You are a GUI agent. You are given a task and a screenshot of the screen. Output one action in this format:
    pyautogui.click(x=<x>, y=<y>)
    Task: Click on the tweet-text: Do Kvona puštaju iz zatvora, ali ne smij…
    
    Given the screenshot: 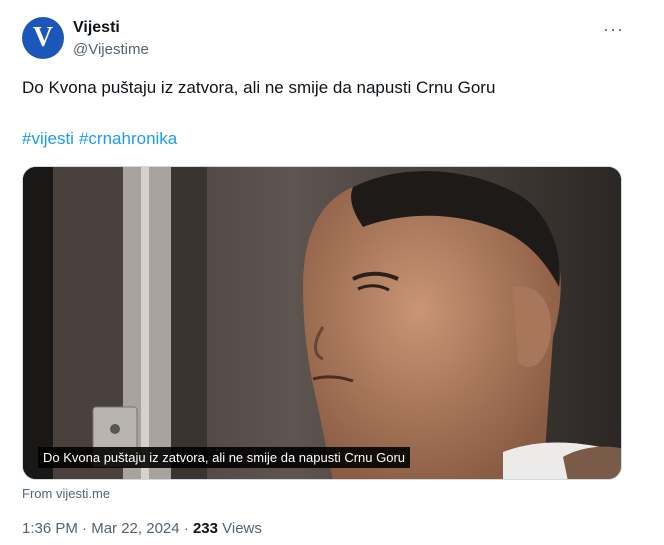 What is the action you would take?
    pyautogui.click(x=259, y=87)
    